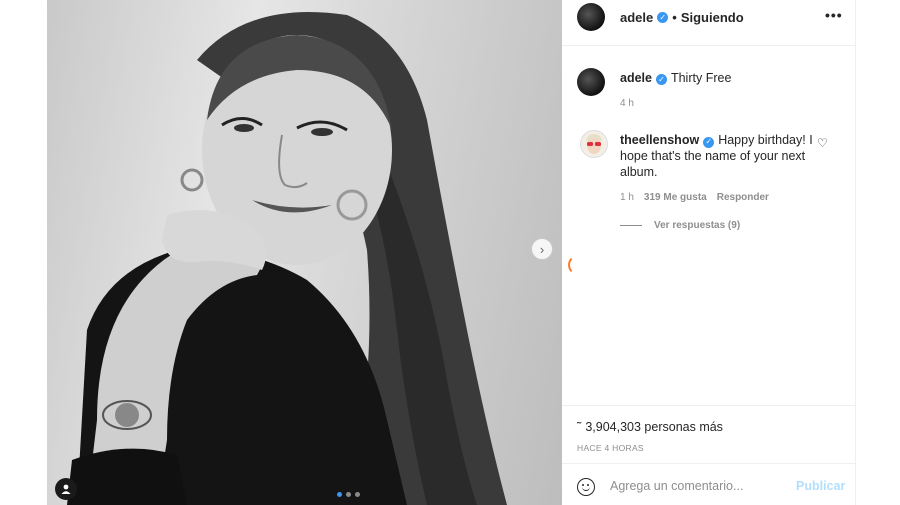  Describe the element at coordinates (339, 494) in the screenshot. I see `carousel-dot-active` at that location.